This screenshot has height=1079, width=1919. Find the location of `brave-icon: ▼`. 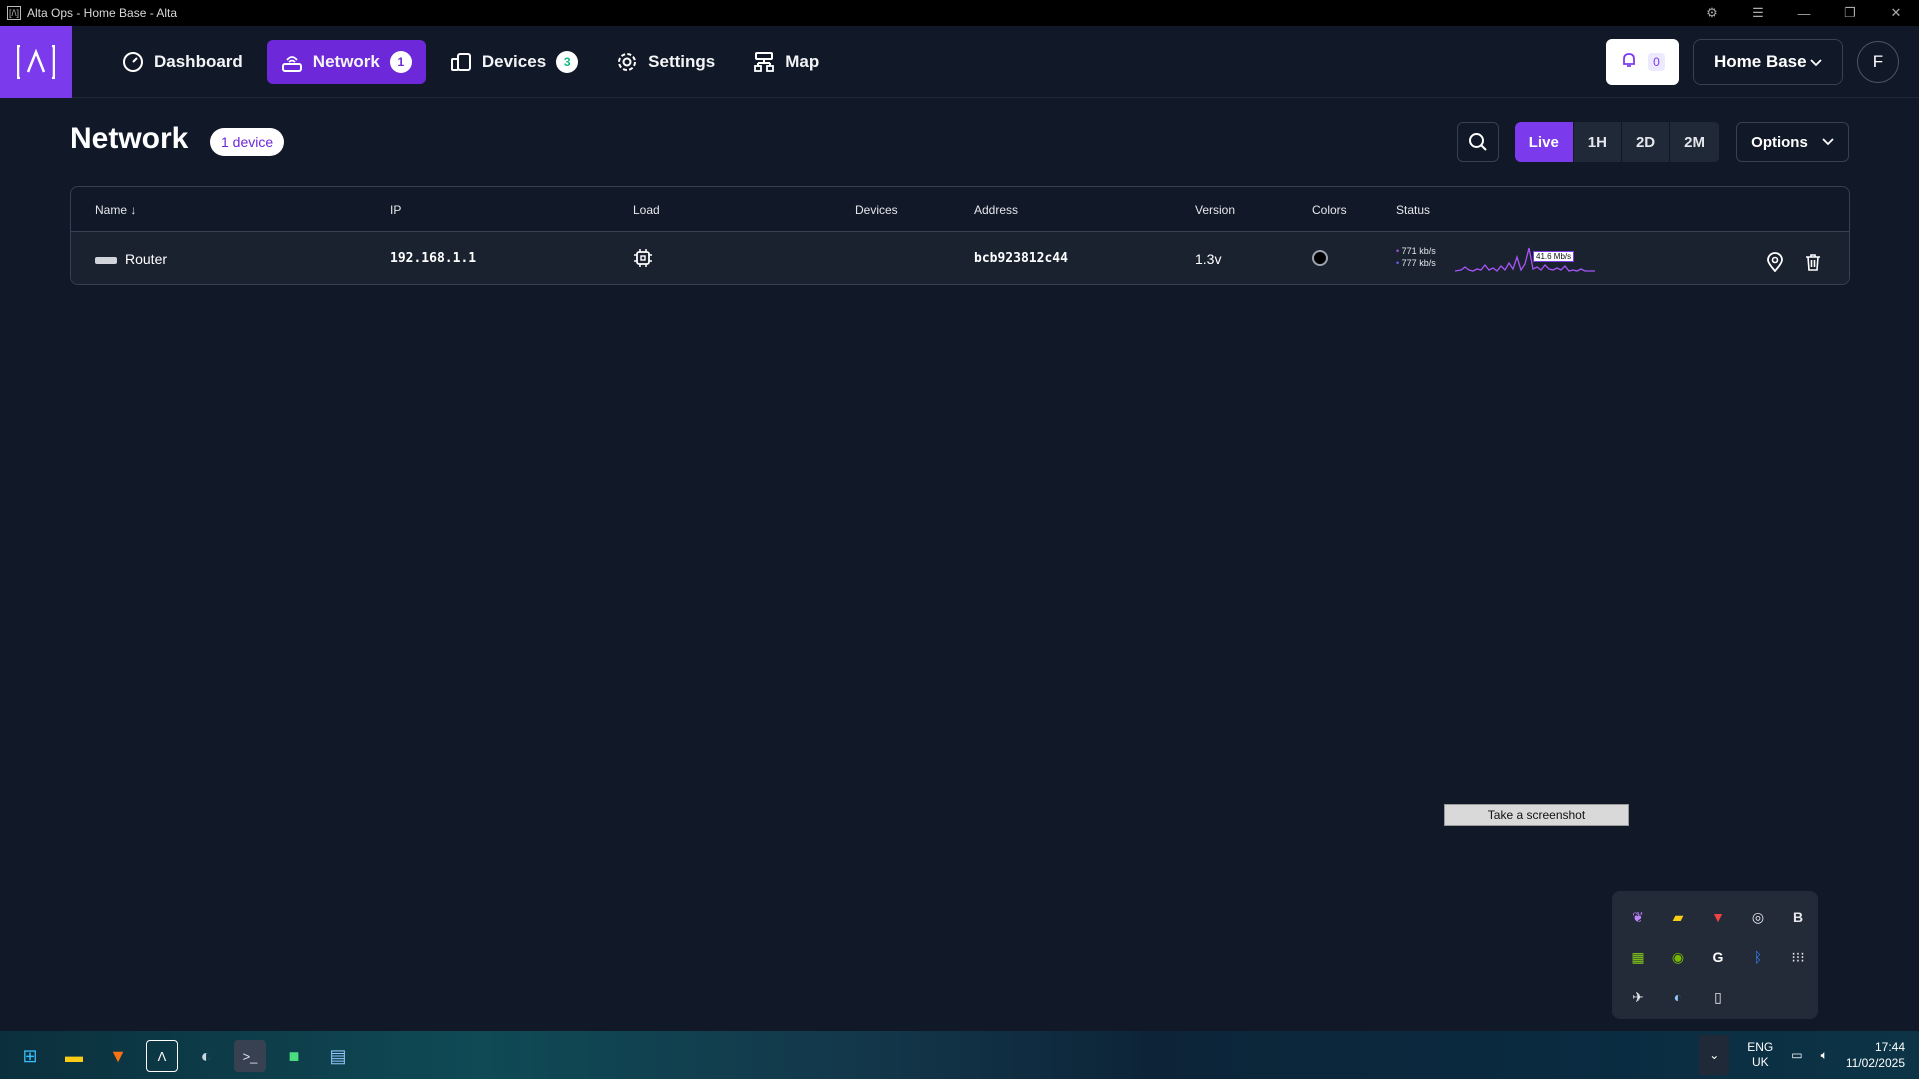

brave-icon: ▼ is located at coordinates (118, 1056).